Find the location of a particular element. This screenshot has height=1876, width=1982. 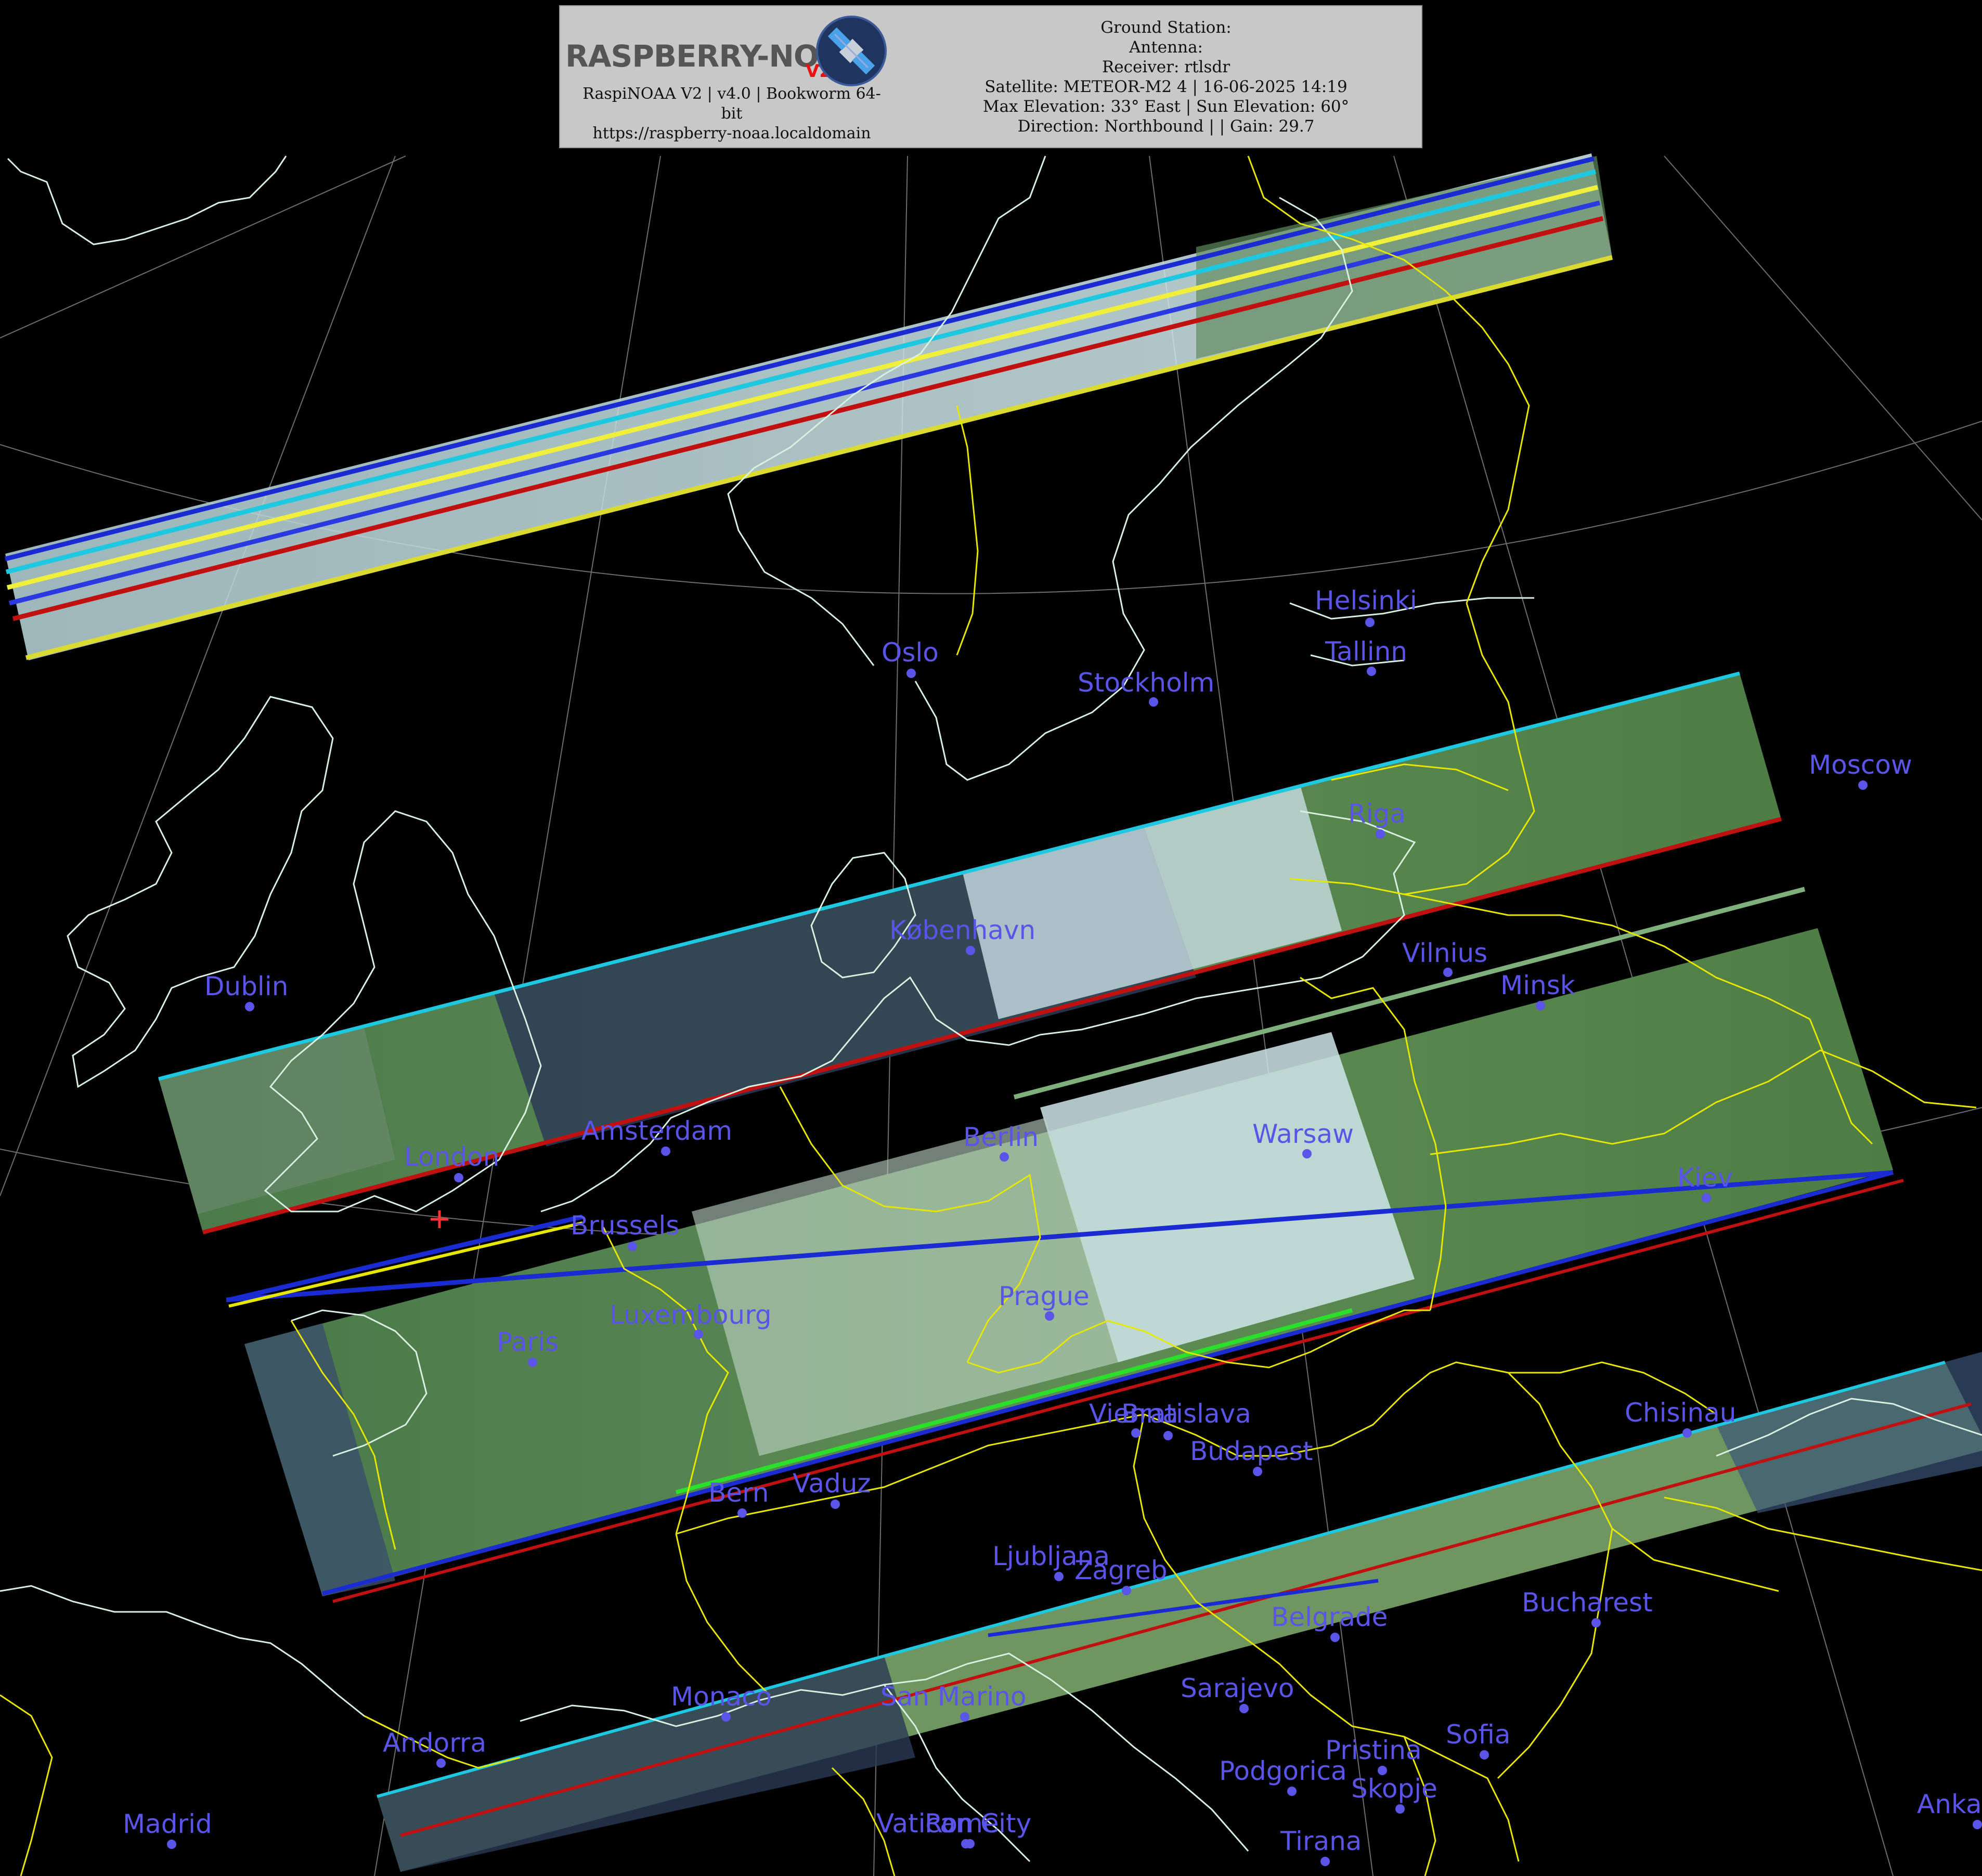

city-label: Minsk is located at coordinates (1537, 985).